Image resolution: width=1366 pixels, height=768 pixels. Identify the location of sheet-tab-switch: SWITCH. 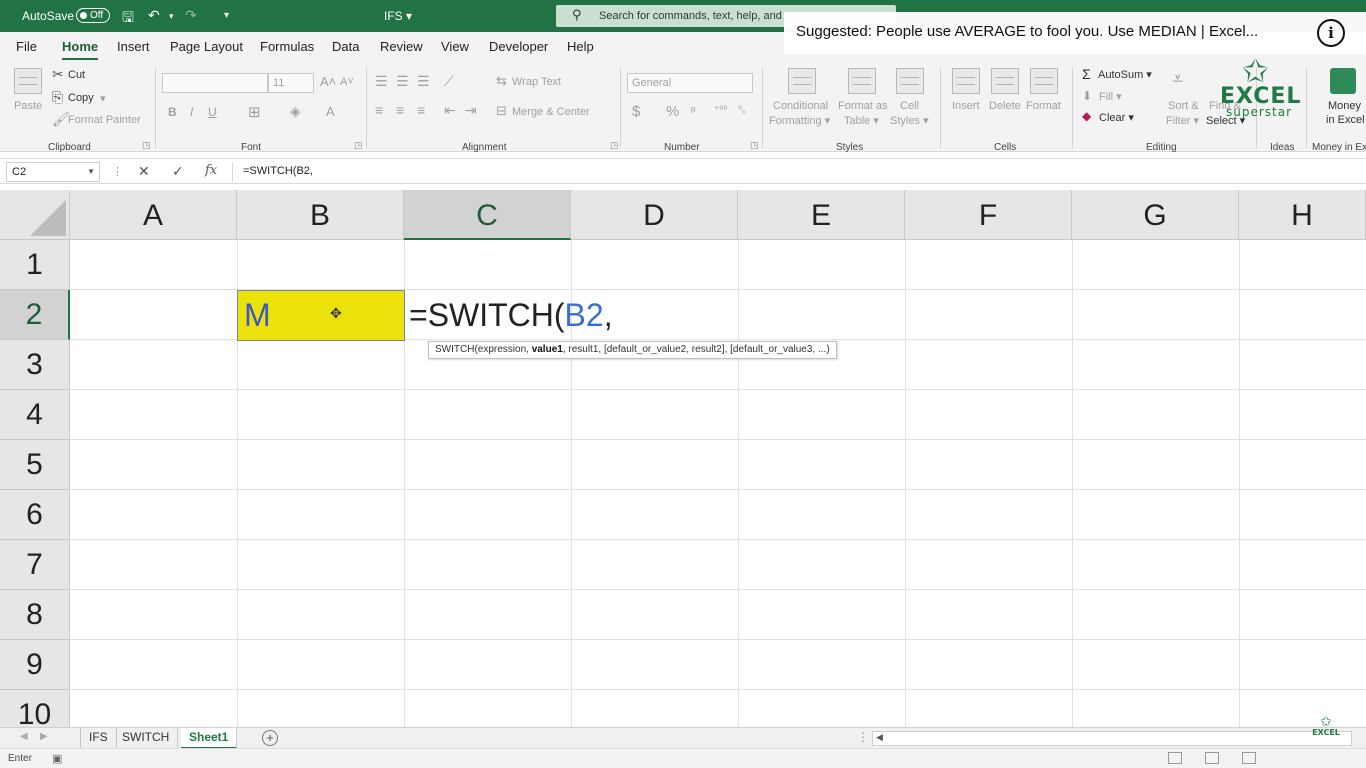
(146, 738).